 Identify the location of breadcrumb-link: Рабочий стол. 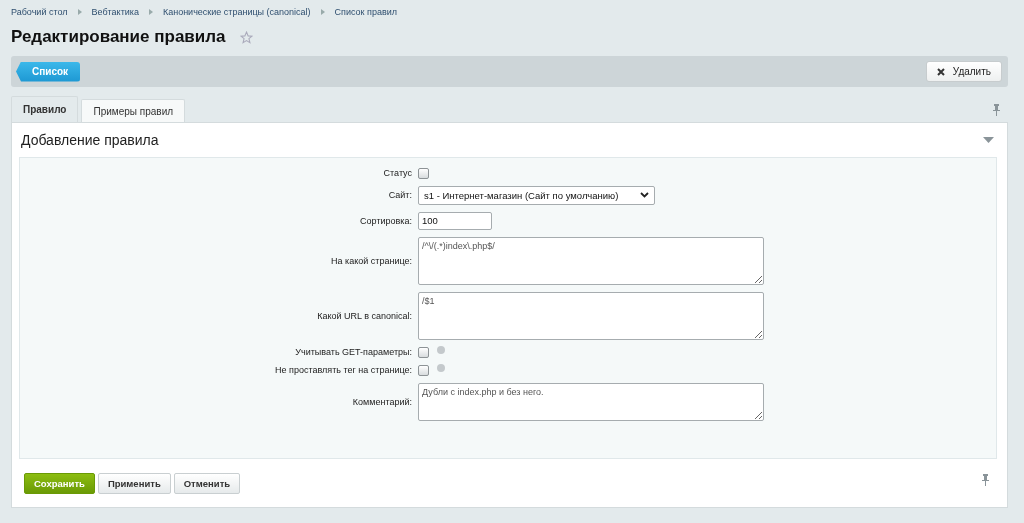
(39, 12).